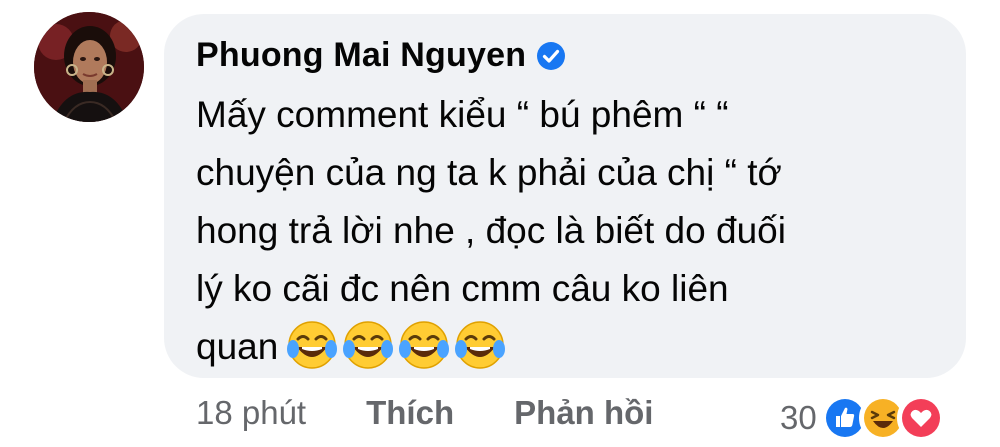 The height and width of the screenshot is (447, 1000). I want to click on avatar-image, so click(89, 67).